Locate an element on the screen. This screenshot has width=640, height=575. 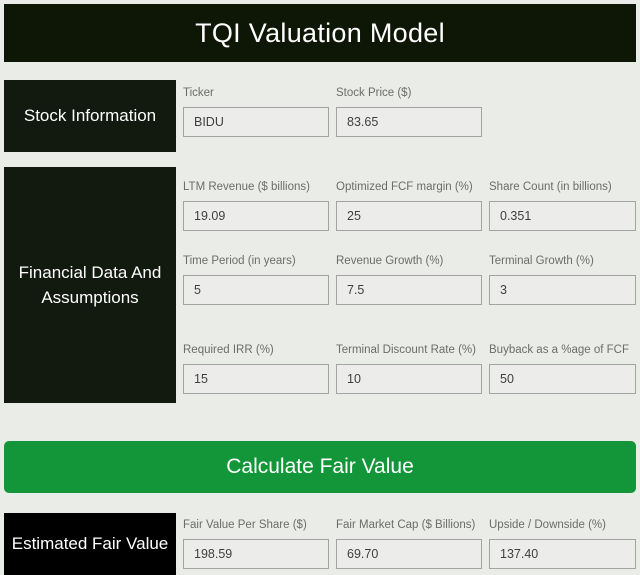
field-label-revenue-growth: Revenue Growth (%) is located at coordinates (390, 261).